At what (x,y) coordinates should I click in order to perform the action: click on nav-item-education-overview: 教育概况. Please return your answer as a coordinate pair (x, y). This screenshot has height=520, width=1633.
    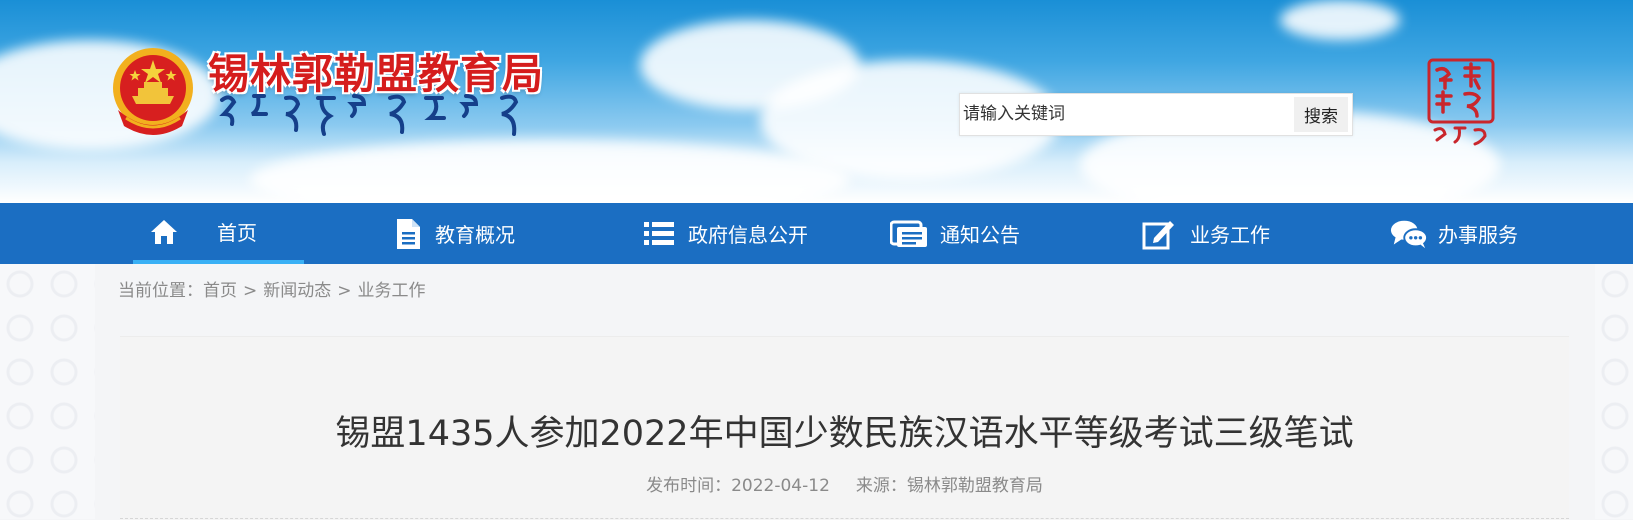
    Looking at the image, I should click on (474, 233).